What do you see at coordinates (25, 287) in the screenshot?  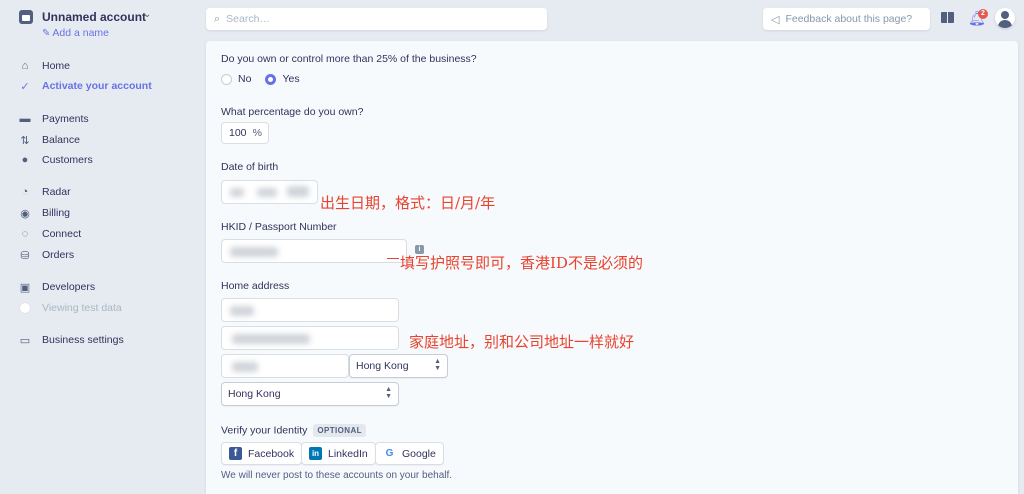 I see `terminal-icon: ▣` at bounding box center [25, 287].